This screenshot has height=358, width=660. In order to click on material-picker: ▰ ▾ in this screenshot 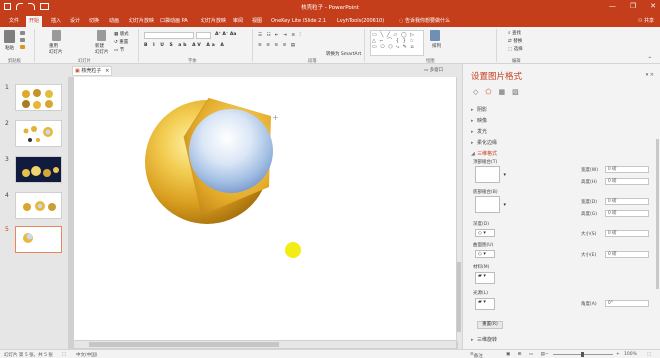, I will do `click(485, 278)`.